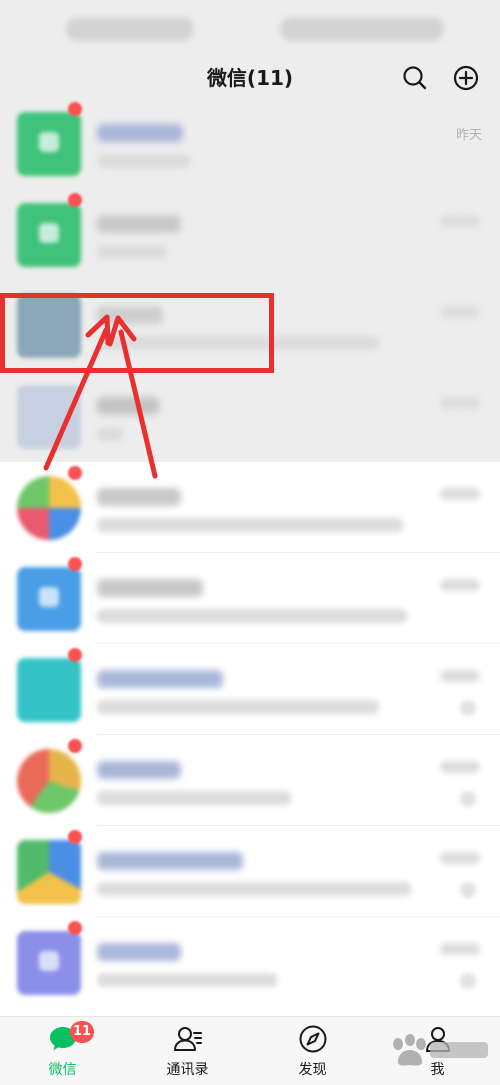 The width and height of the screenshot is (500, 1085). What do you see at coordinates (362, 29) in the screenshot?
I see `status-bar-right-blur` at bounding box center [362, 29].